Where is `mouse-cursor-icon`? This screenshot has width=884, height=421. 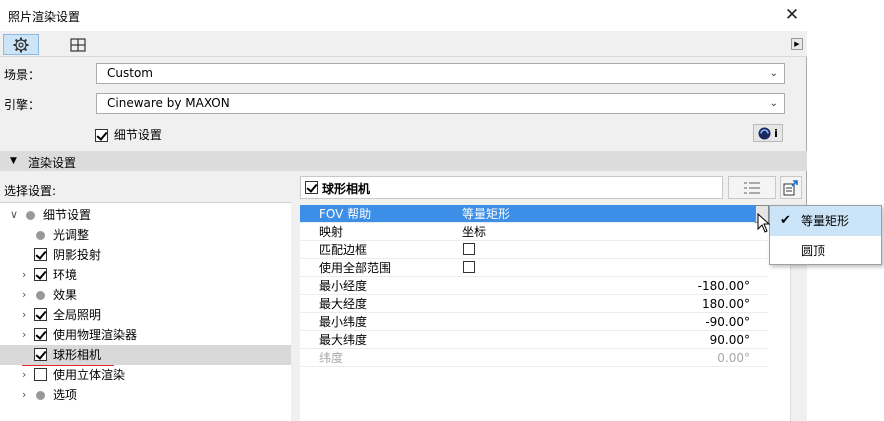
mouse-cursor-icon is located at coordinates (764, 223).